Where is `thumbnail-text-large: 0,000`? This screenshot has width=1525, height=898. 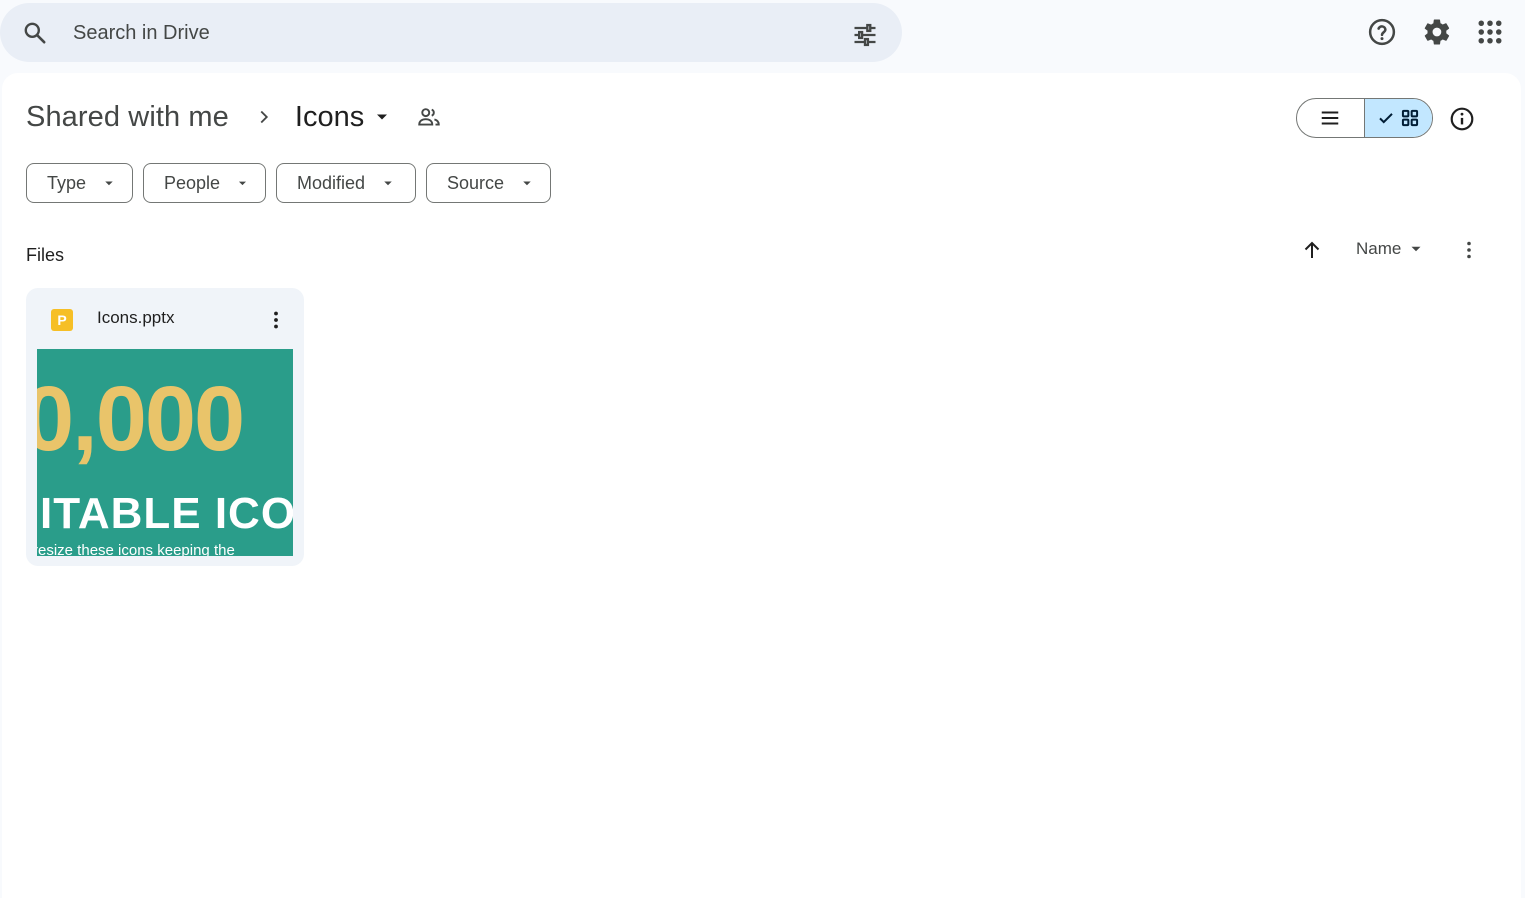
thumbnail-text-large: 0,000 is located at coordinates (141, 419).